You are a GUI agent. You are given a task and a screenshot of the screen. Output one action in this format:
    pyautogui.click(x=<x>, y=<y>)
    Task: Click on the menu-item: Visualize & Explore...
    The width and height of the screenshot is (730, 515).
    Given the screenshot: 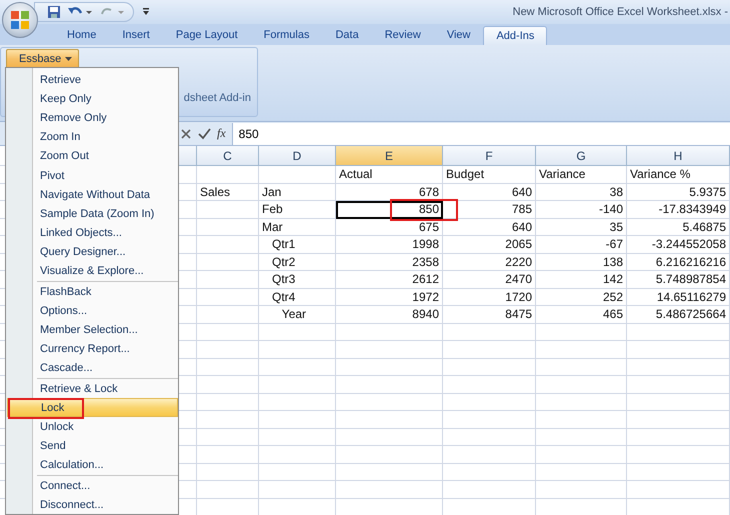 What is the action you would take?
    pyautogui.click(x=105, y=272)
    